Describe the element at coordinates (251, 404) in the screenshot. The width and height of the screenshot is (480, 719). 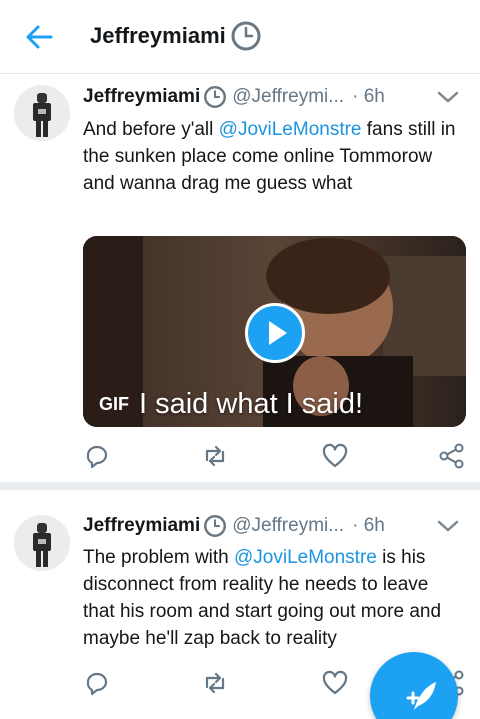
I see `gif-caption: I said what I said!` at that location.